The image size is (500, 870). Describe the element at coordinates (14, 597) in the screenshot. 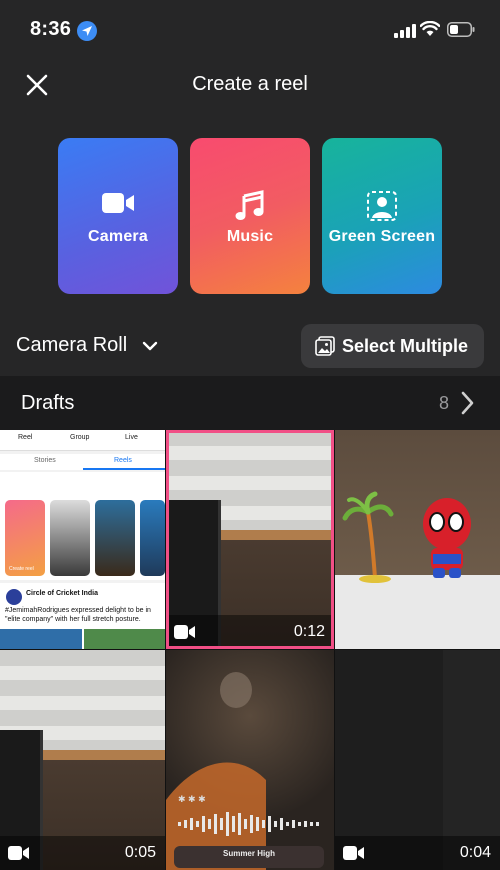

I see `fb-post-avatar` at that location.